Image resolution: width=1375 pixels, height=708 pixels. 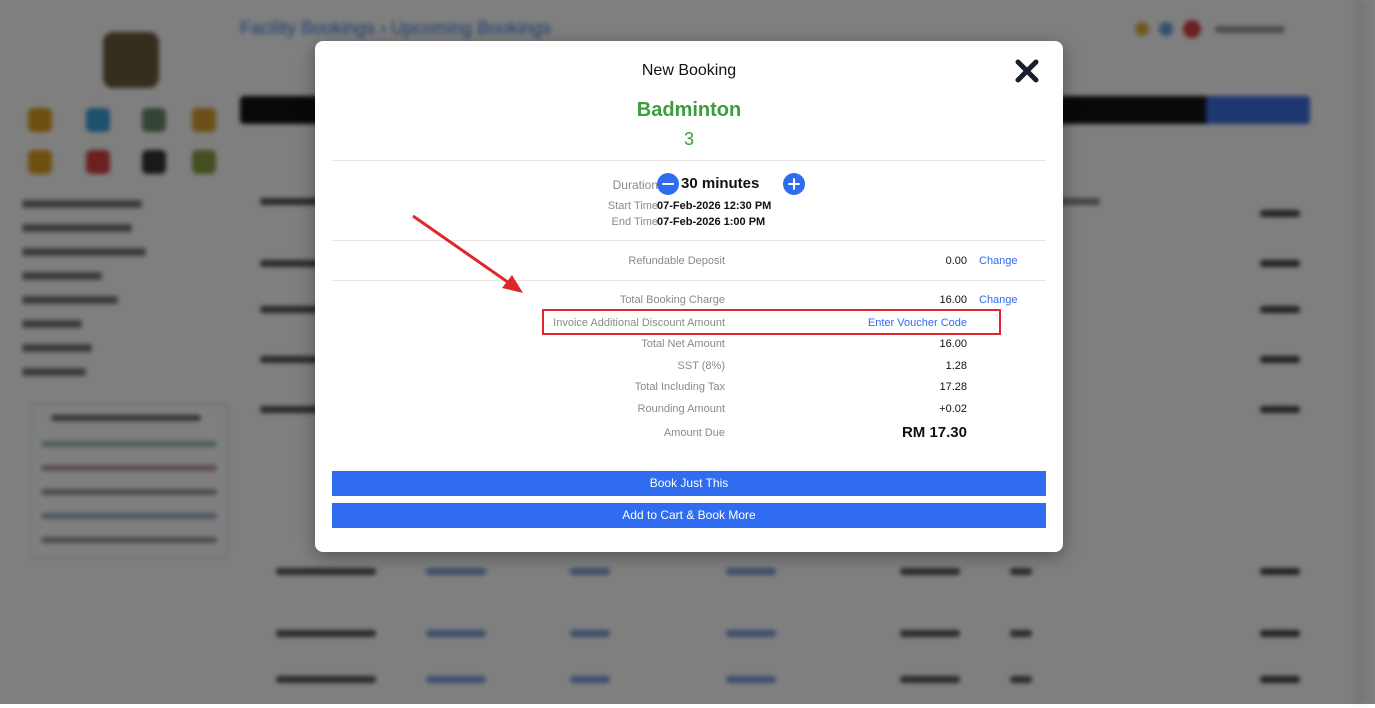 I want to click on incl-tax-row: Total Including Tax 17.28, so click(x=689, y=389).